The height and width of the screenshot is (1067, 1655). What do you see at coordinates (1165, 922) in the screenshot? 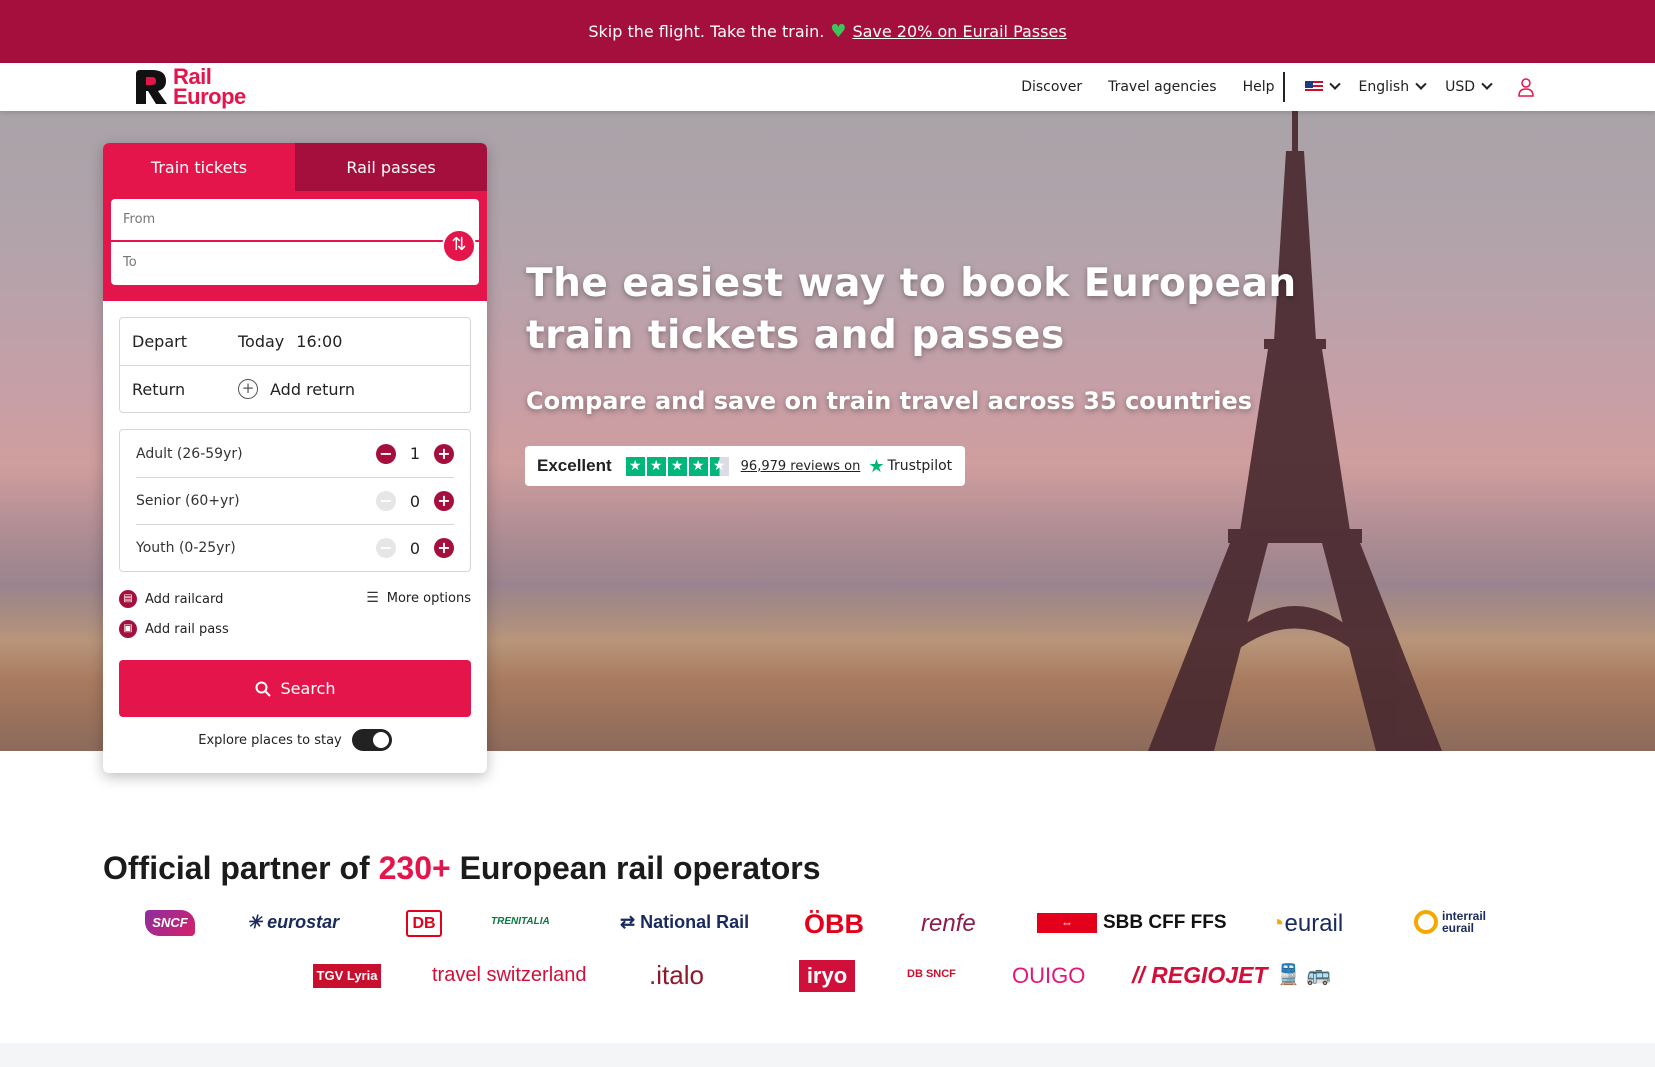
I see `sbb-text: SBB CFF FFS` at bounding box center [1165, 922].